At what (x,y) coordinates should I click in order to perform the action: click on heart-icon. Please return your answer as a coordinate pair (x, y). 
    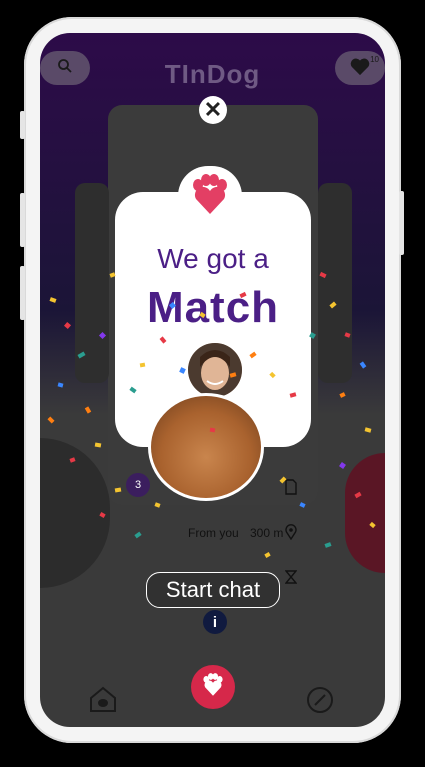
    Looking at the image, I should click on (360, 68).